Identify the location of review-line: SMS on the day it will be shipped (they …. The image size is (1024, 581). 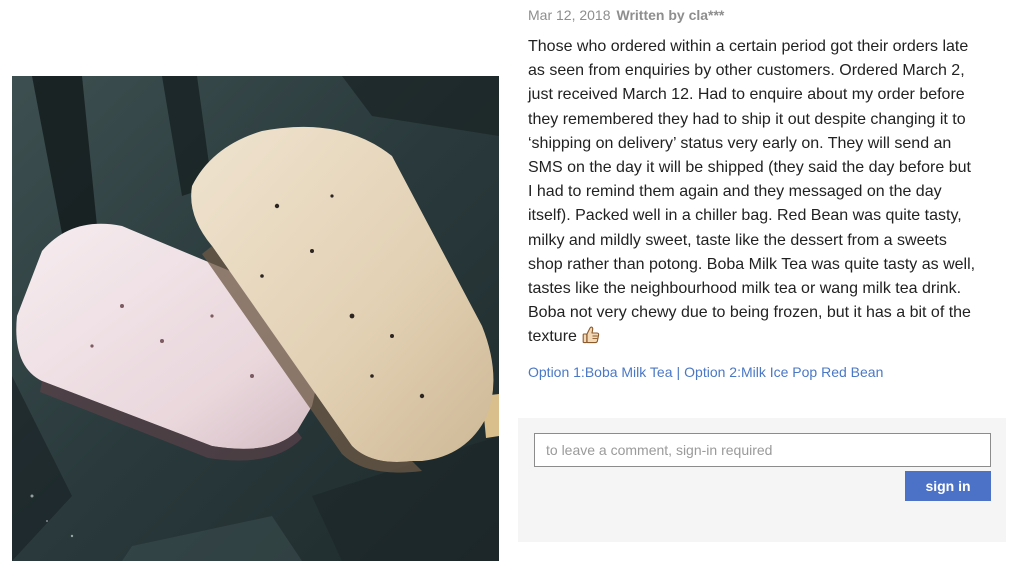
(749, 168).